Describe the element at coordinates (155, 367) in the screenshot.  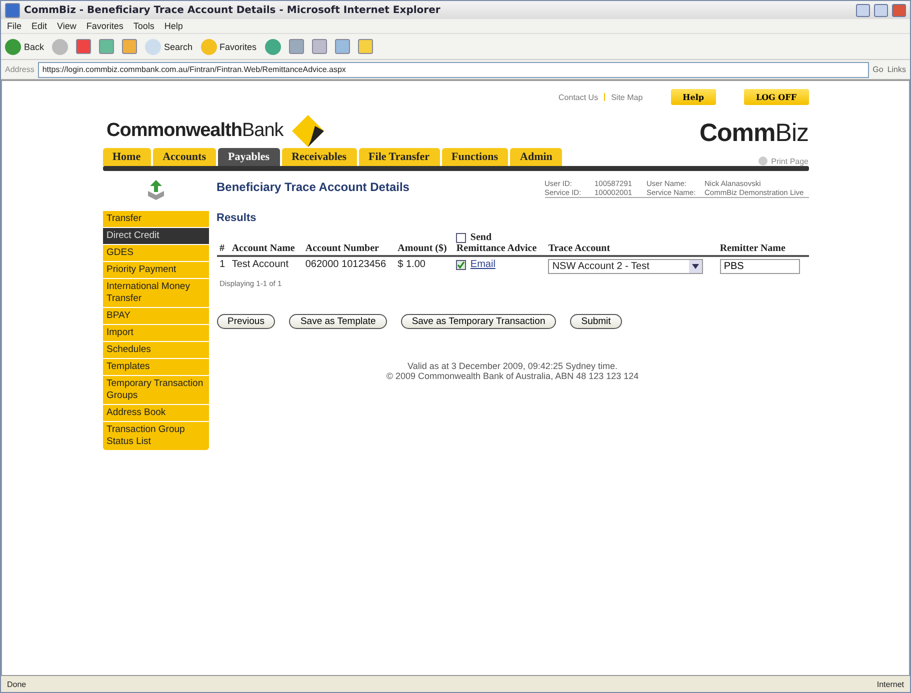
I see `sidebar-item: Templates` at that location.